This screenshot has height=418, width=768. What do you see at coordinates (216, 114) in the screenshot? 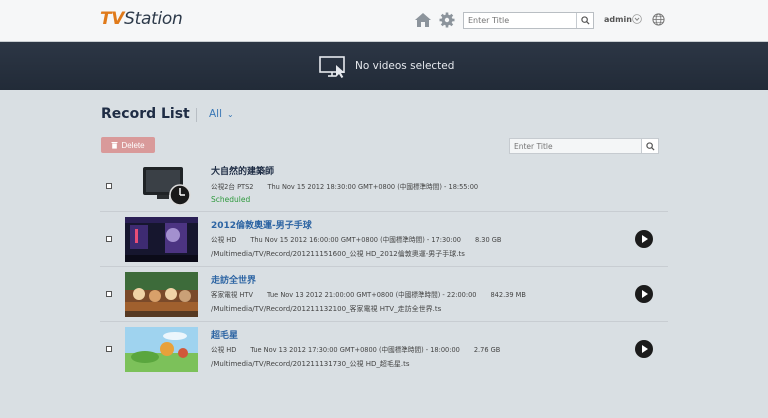
I see `filter-label: All` at bounding box center [216, 114].